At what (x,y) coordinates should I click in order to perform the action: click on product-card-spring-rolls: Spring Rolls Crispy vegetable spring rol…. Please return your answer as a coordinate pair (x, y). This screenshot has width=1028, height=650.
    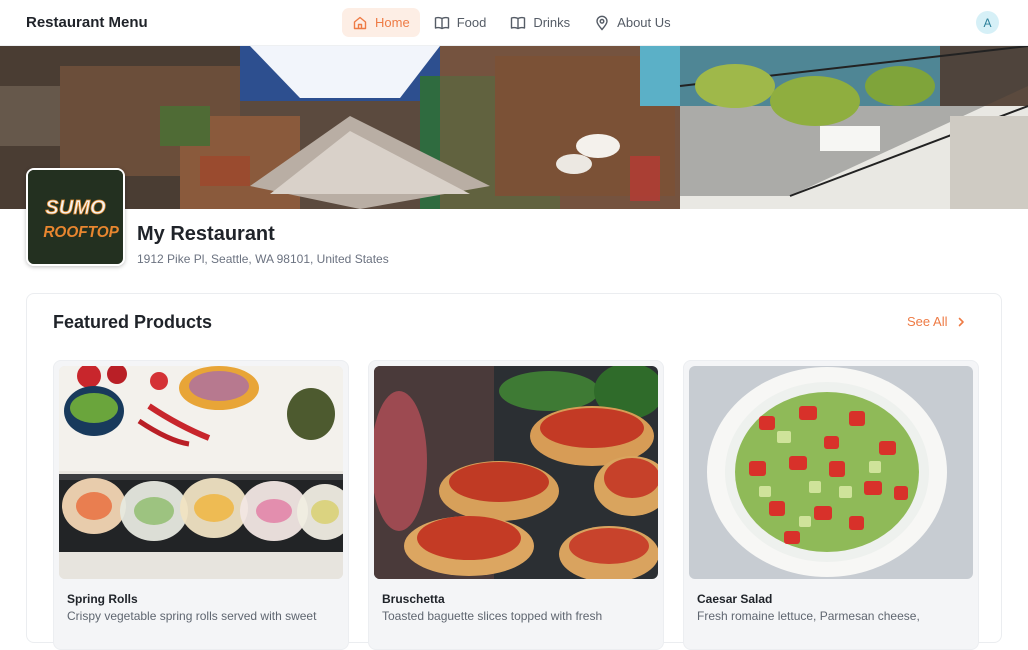
    Looking at the image, I should click on (201, 505).